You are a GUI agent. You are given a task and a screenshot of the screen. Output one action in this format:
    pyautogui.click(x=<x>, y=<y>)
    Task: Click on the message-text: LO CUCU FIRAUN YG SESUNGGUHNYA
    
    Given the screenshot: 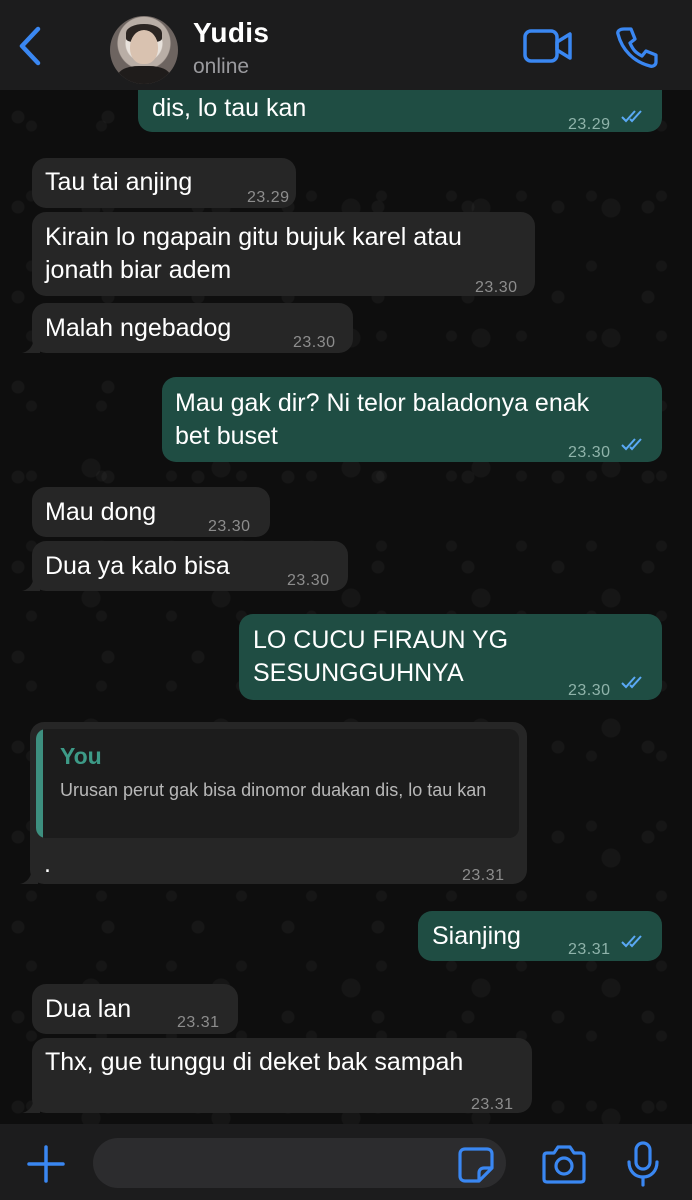 What is the action you would take?
    pyautogui.click(x=381, y=656)
    